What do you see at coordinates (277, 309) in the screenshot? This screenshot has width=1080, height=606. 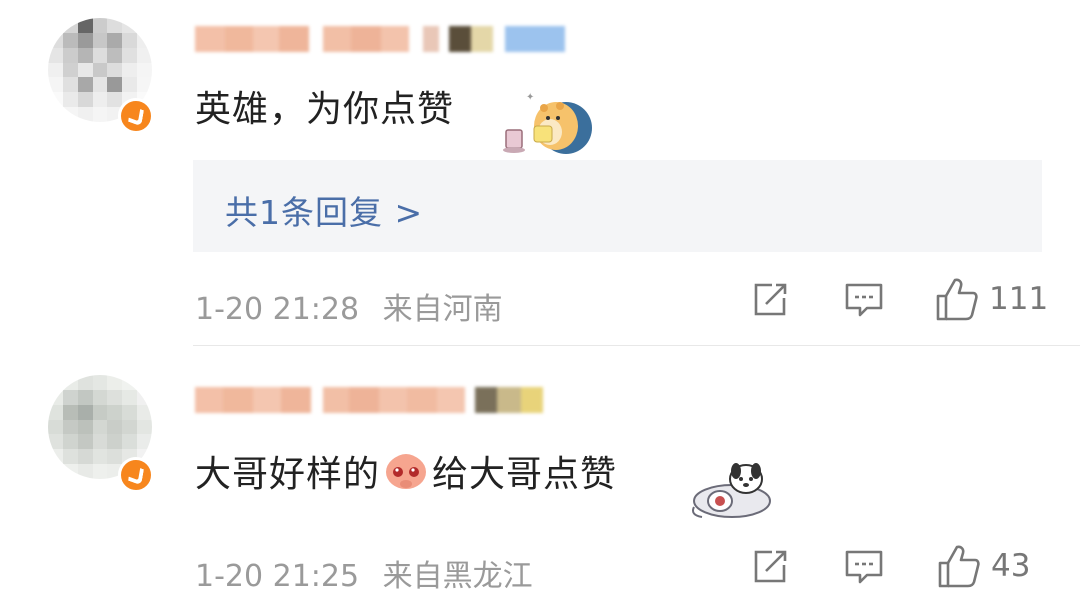 I see `timestamp: 1-20 21:28` at bounding box center [277, 309].